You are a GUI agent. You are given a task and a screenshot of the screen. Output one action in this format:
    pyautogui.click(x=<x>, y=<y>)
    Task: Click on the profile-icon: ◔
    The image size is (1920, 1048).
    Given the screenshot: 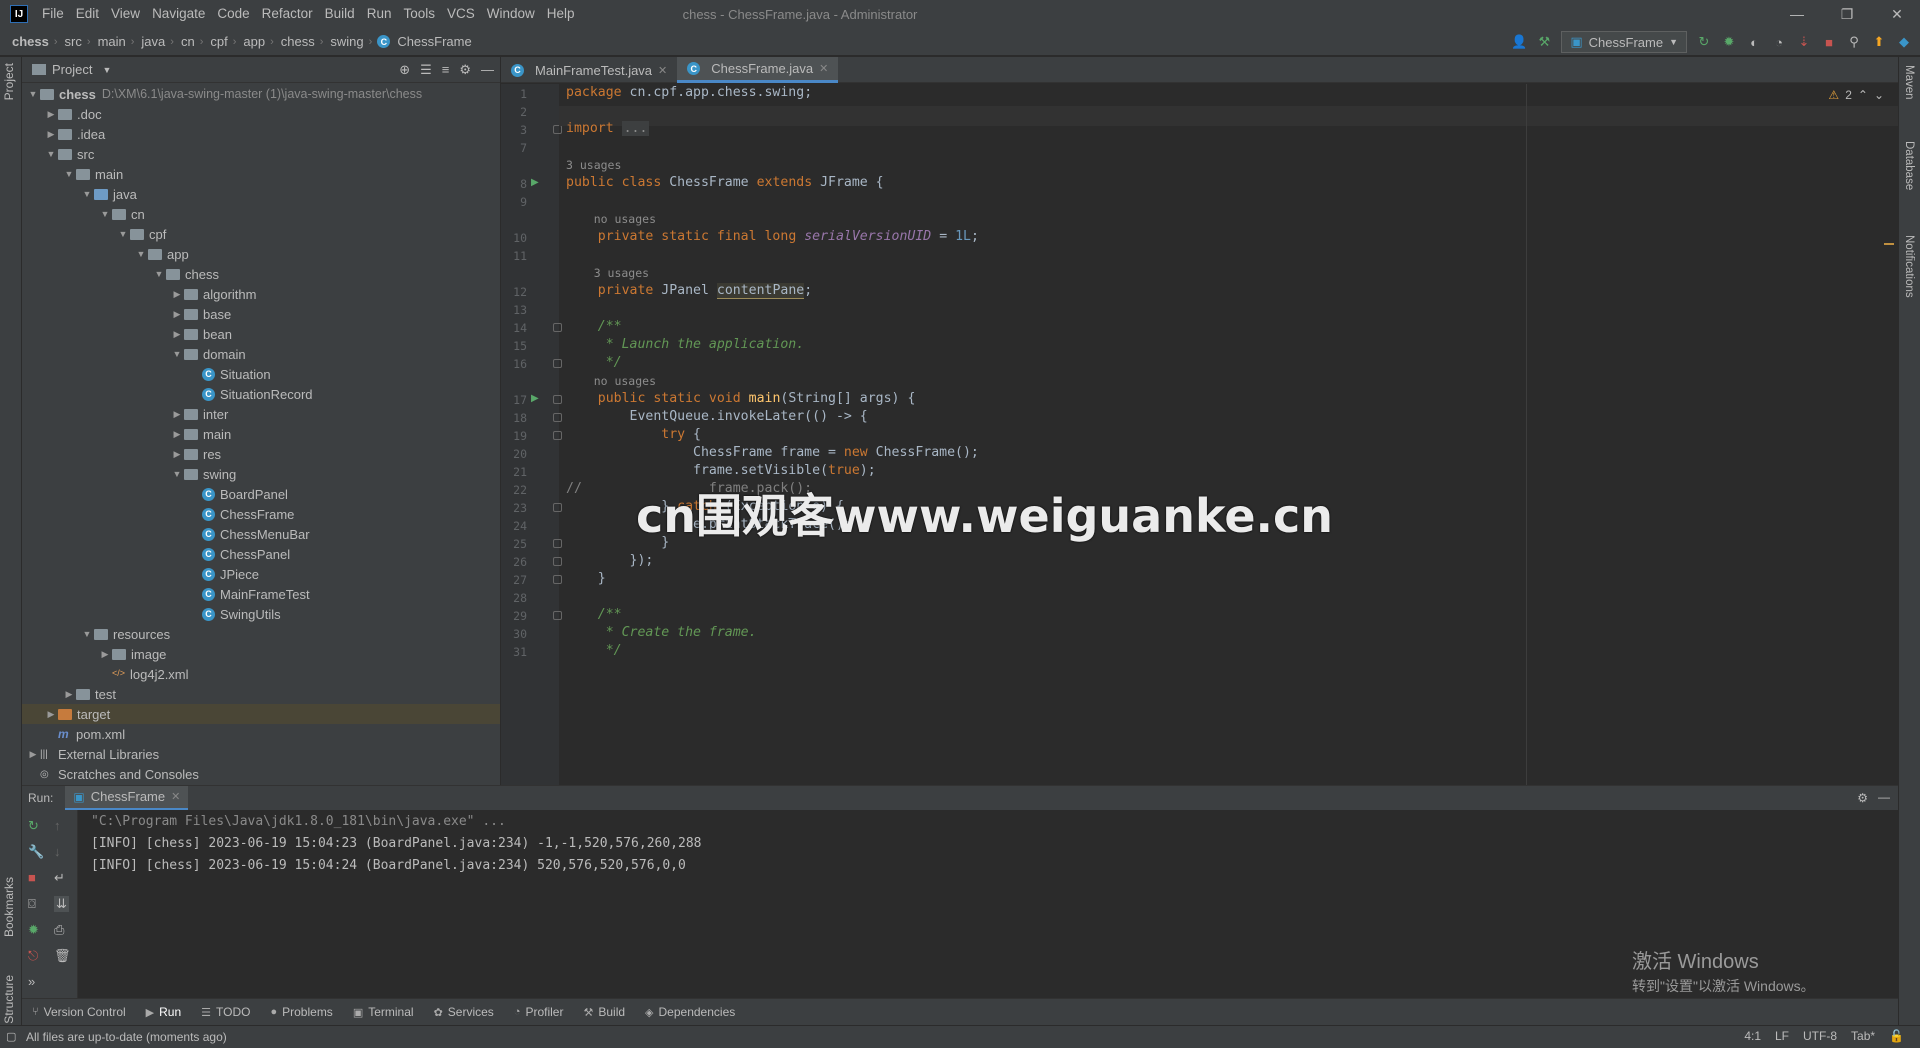 What is the action you would take?
    pyautogui.click(x=1779, y=42)
    